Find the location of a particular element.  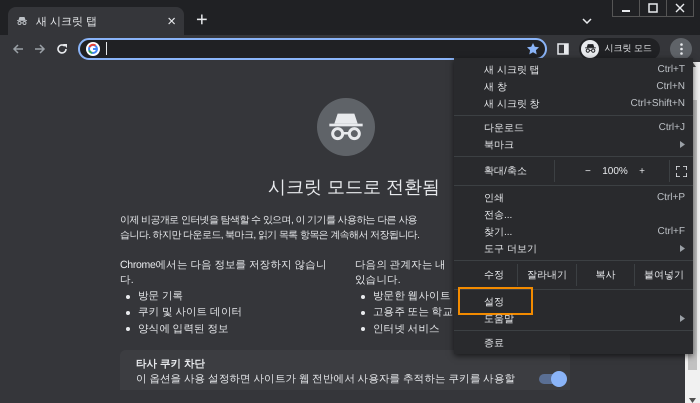

new-tab-button: + is located at coordinates (202, 17).